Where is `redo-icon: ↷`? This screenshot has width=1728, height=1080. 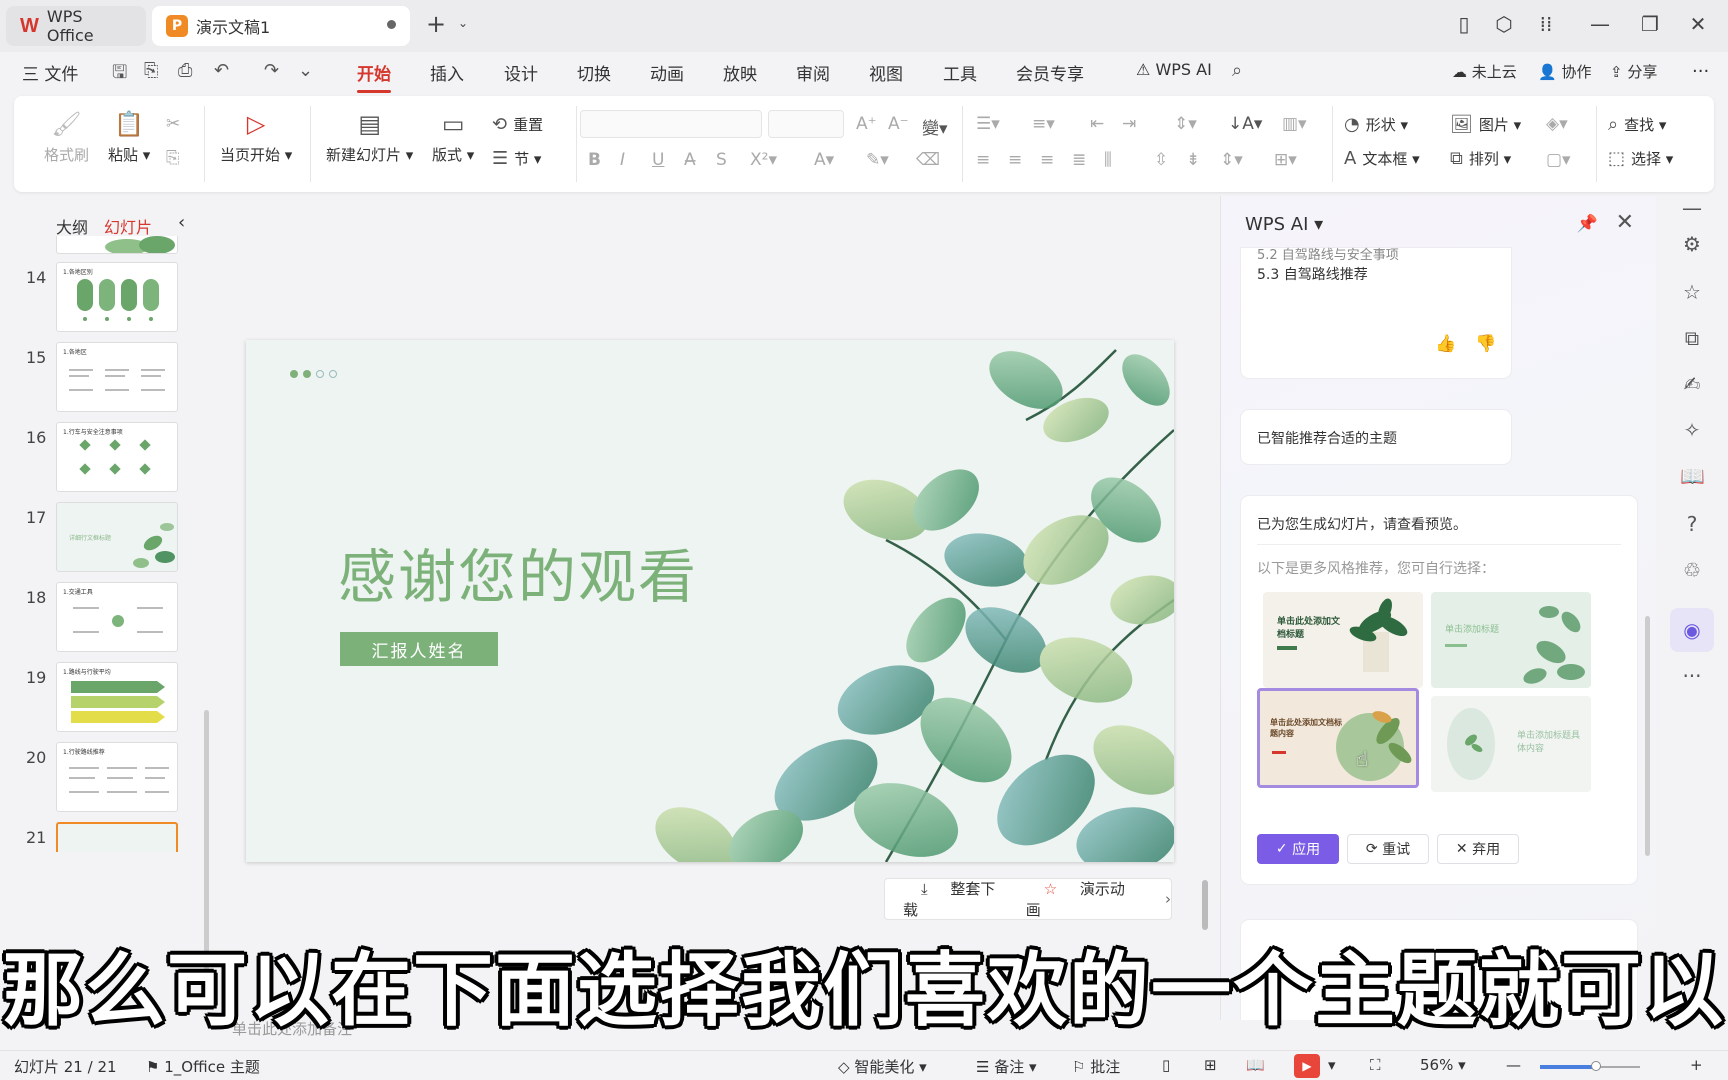
redo-icon: ↷ is located at coordinates (271, 70).